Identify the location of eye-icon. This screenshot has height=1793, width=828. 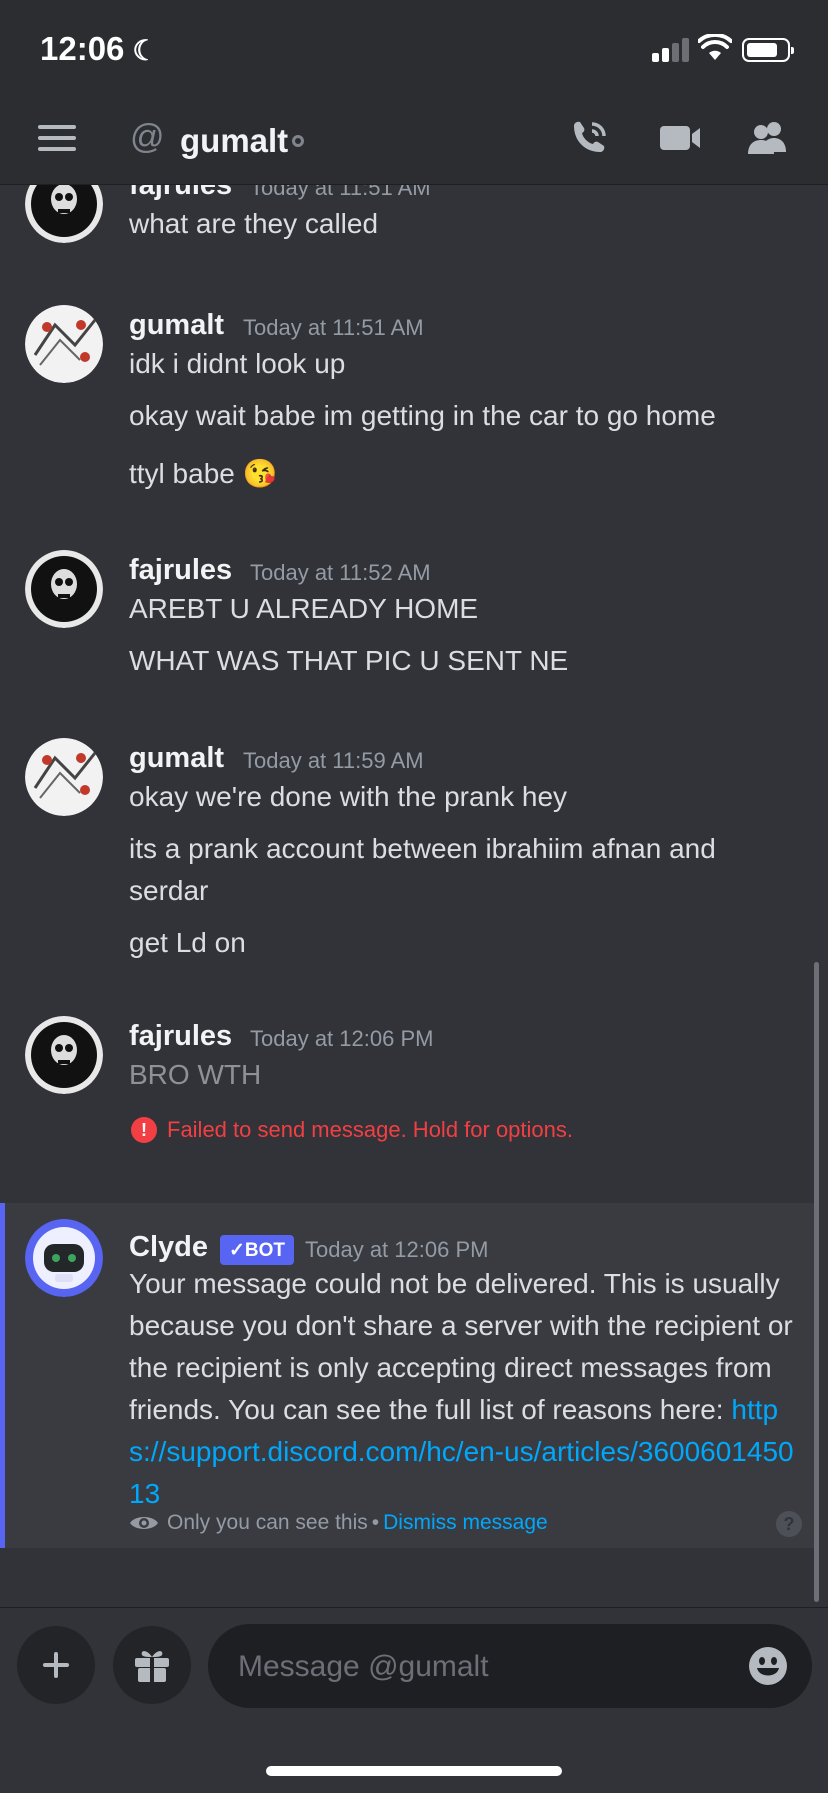
(144, 1523).